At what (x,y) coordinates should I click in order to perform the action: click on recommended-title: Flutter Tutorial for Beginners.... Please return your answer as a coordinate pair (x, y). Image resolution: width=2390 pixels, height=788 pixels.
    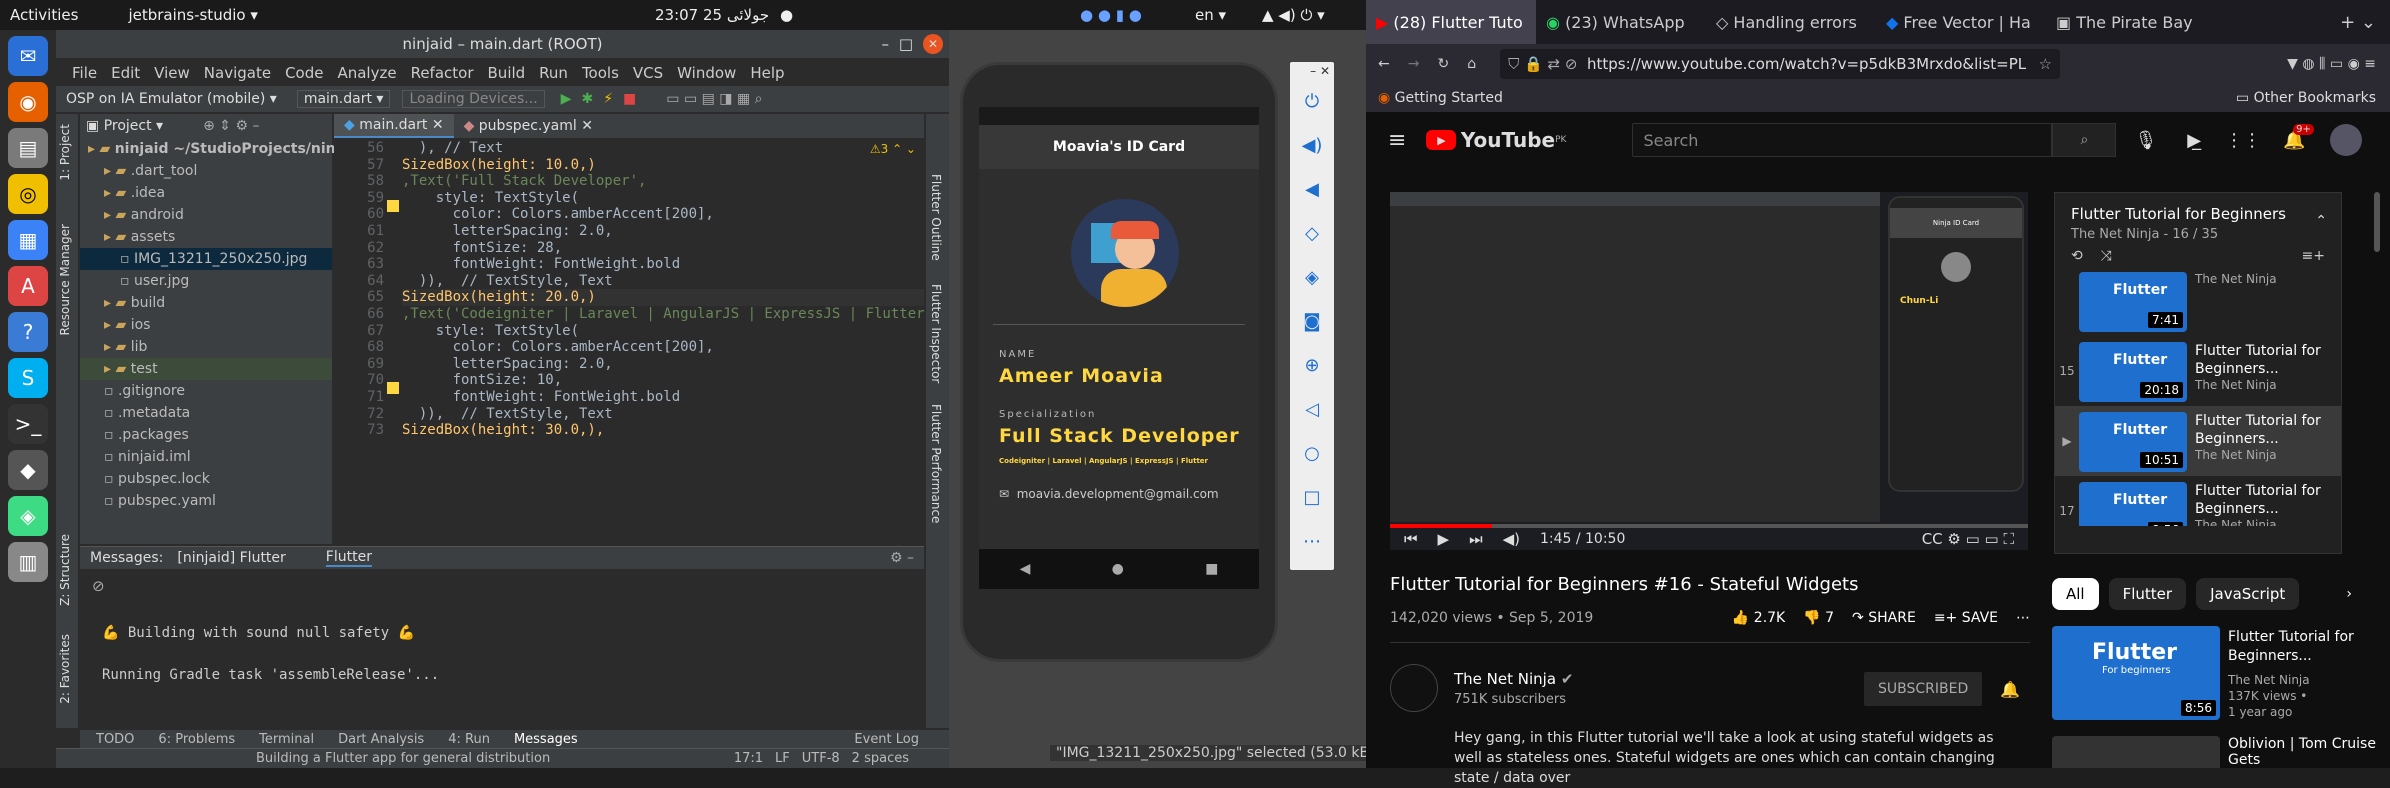
    Looking at the image, I should click on (2303, 647).